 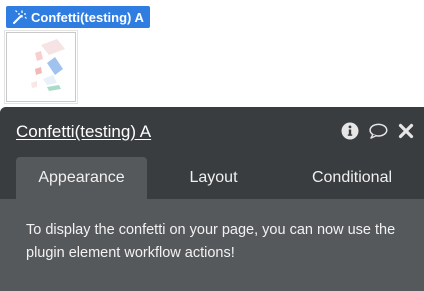 I want to click on tab-layout: Layout, so click(x=213, y=178).